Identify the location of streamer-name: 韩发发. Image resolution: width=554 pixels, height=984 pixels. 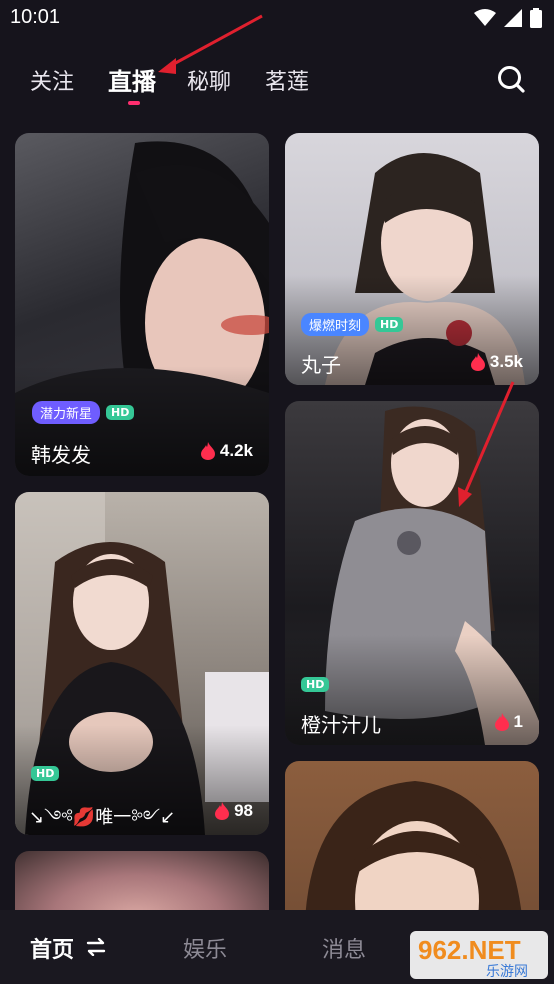
(61, 455).